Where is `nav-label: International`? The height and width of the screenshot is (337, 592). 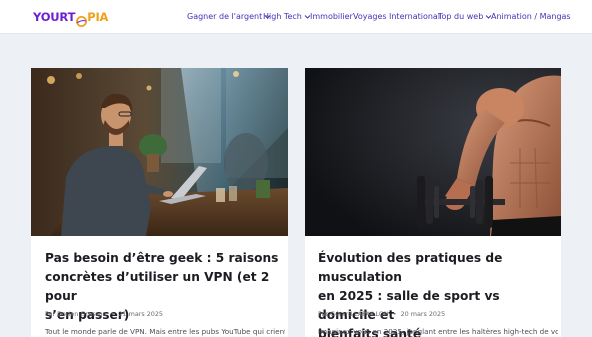
nav-label: International is located at coordinates (415, 16).